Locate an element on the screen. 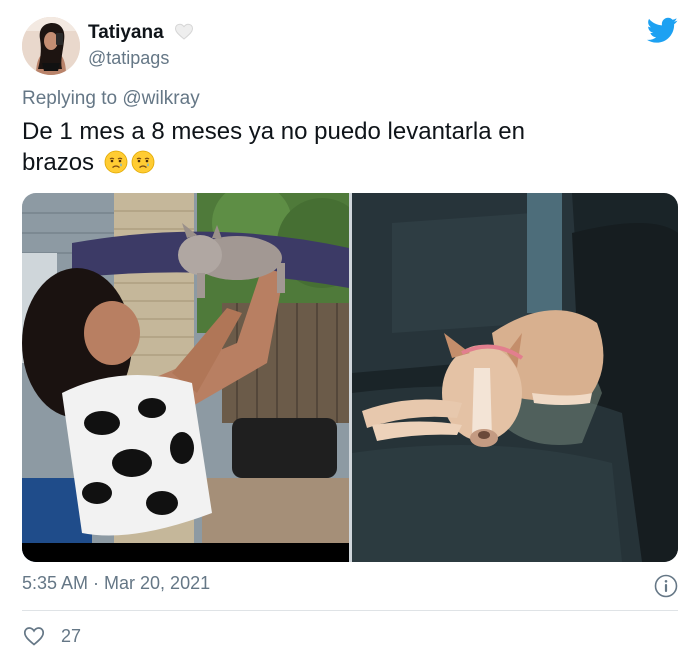 This screenshot has width=700, height=664. author-name: Tatiyana is located at coordinates (126, 33).